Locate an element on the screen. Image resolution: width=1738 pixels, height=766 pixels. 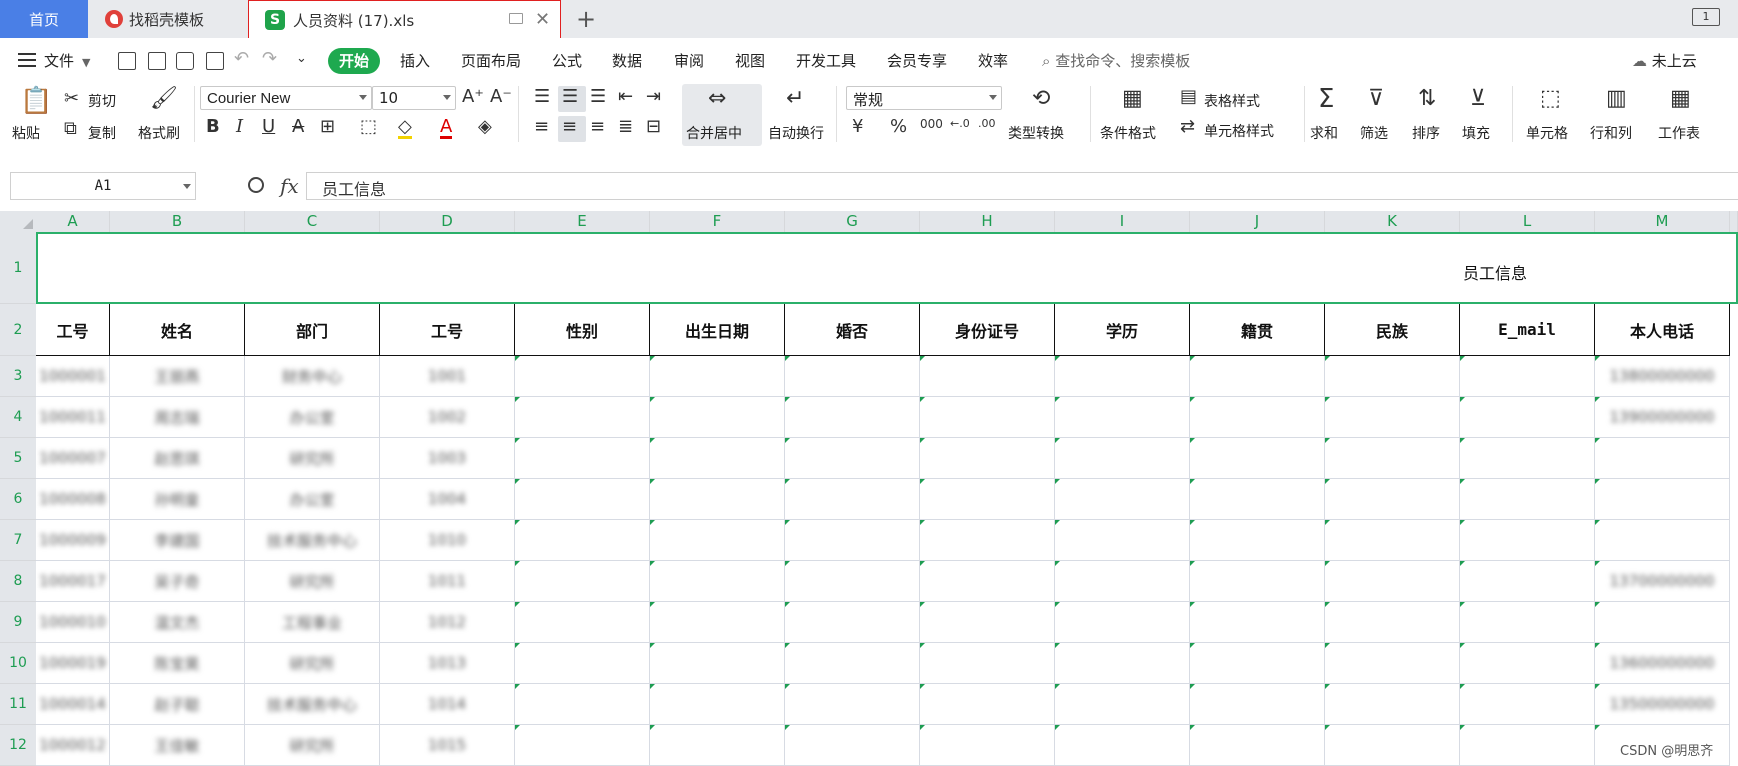
menu-file: 文件 ▼ is located at coordinates (67, 60).